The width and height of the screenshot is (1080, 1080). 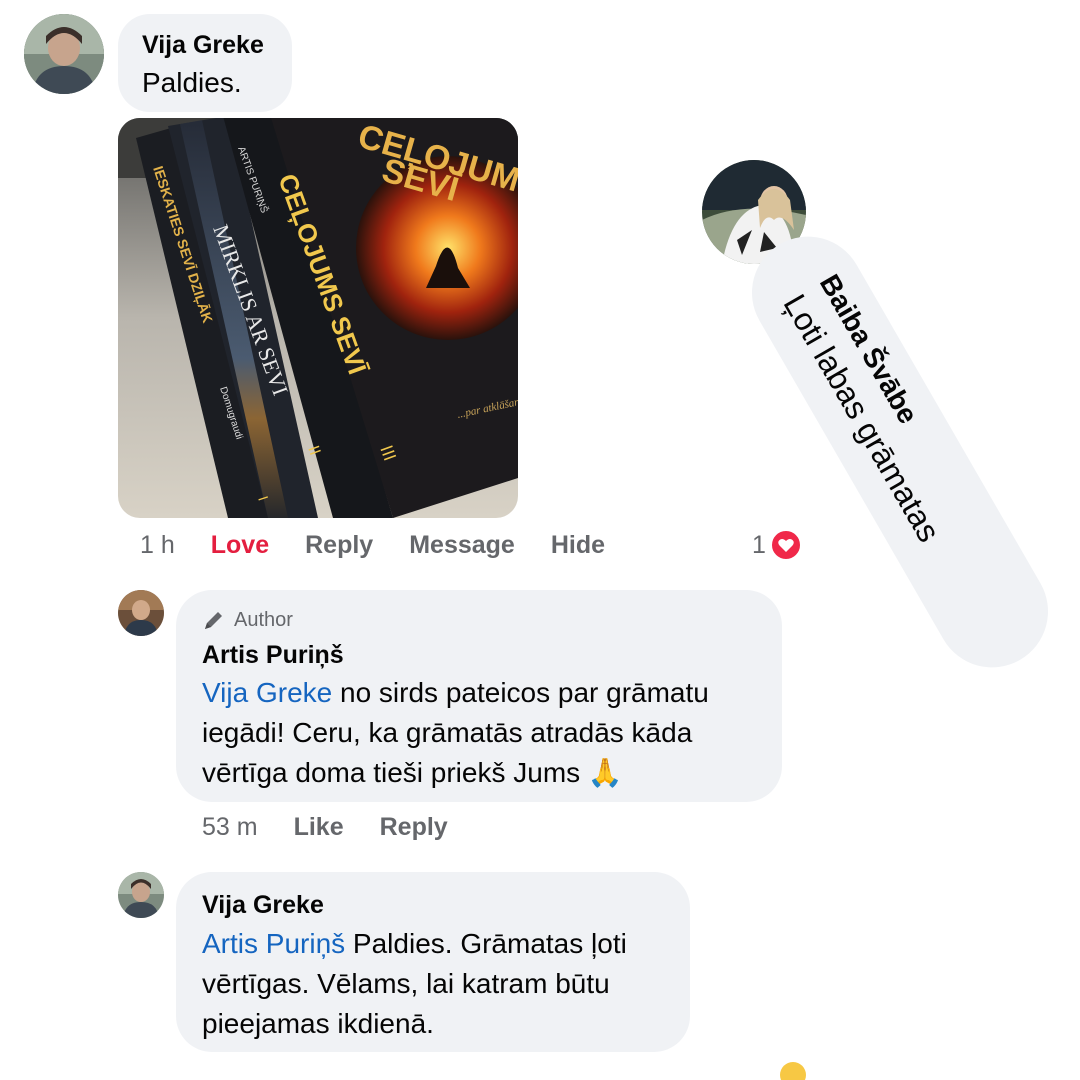 What do you see at coordinates (157, 545) in the screenshot?
I see `comment-timestamp: 1 h` at bounding box center [157, 545].